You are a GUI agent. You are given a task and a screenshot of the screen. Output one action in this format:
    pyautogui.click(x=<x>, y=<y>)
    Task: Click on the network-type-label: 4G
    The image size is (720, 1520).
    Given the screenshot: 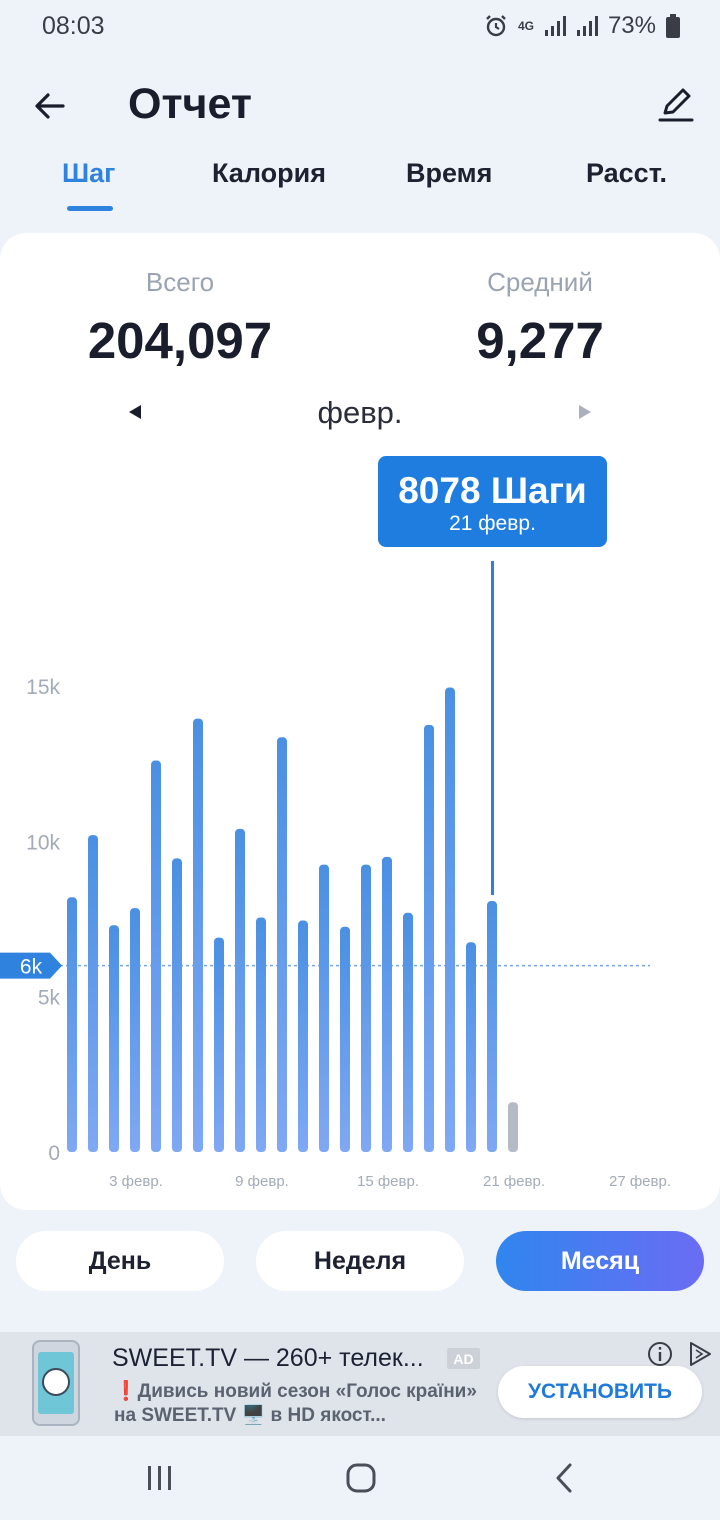 What is the action you would take?
    pyautogui.click(x=525, y=26)
    